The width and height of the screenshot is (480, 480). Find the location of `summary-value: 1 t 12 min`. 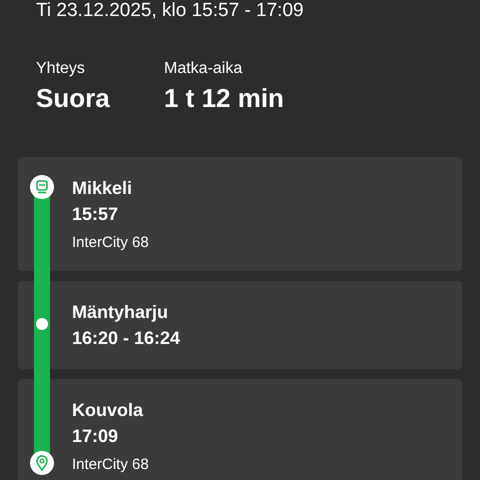

summary-value: 1 t 12 min is located at coordinates (224, 98).